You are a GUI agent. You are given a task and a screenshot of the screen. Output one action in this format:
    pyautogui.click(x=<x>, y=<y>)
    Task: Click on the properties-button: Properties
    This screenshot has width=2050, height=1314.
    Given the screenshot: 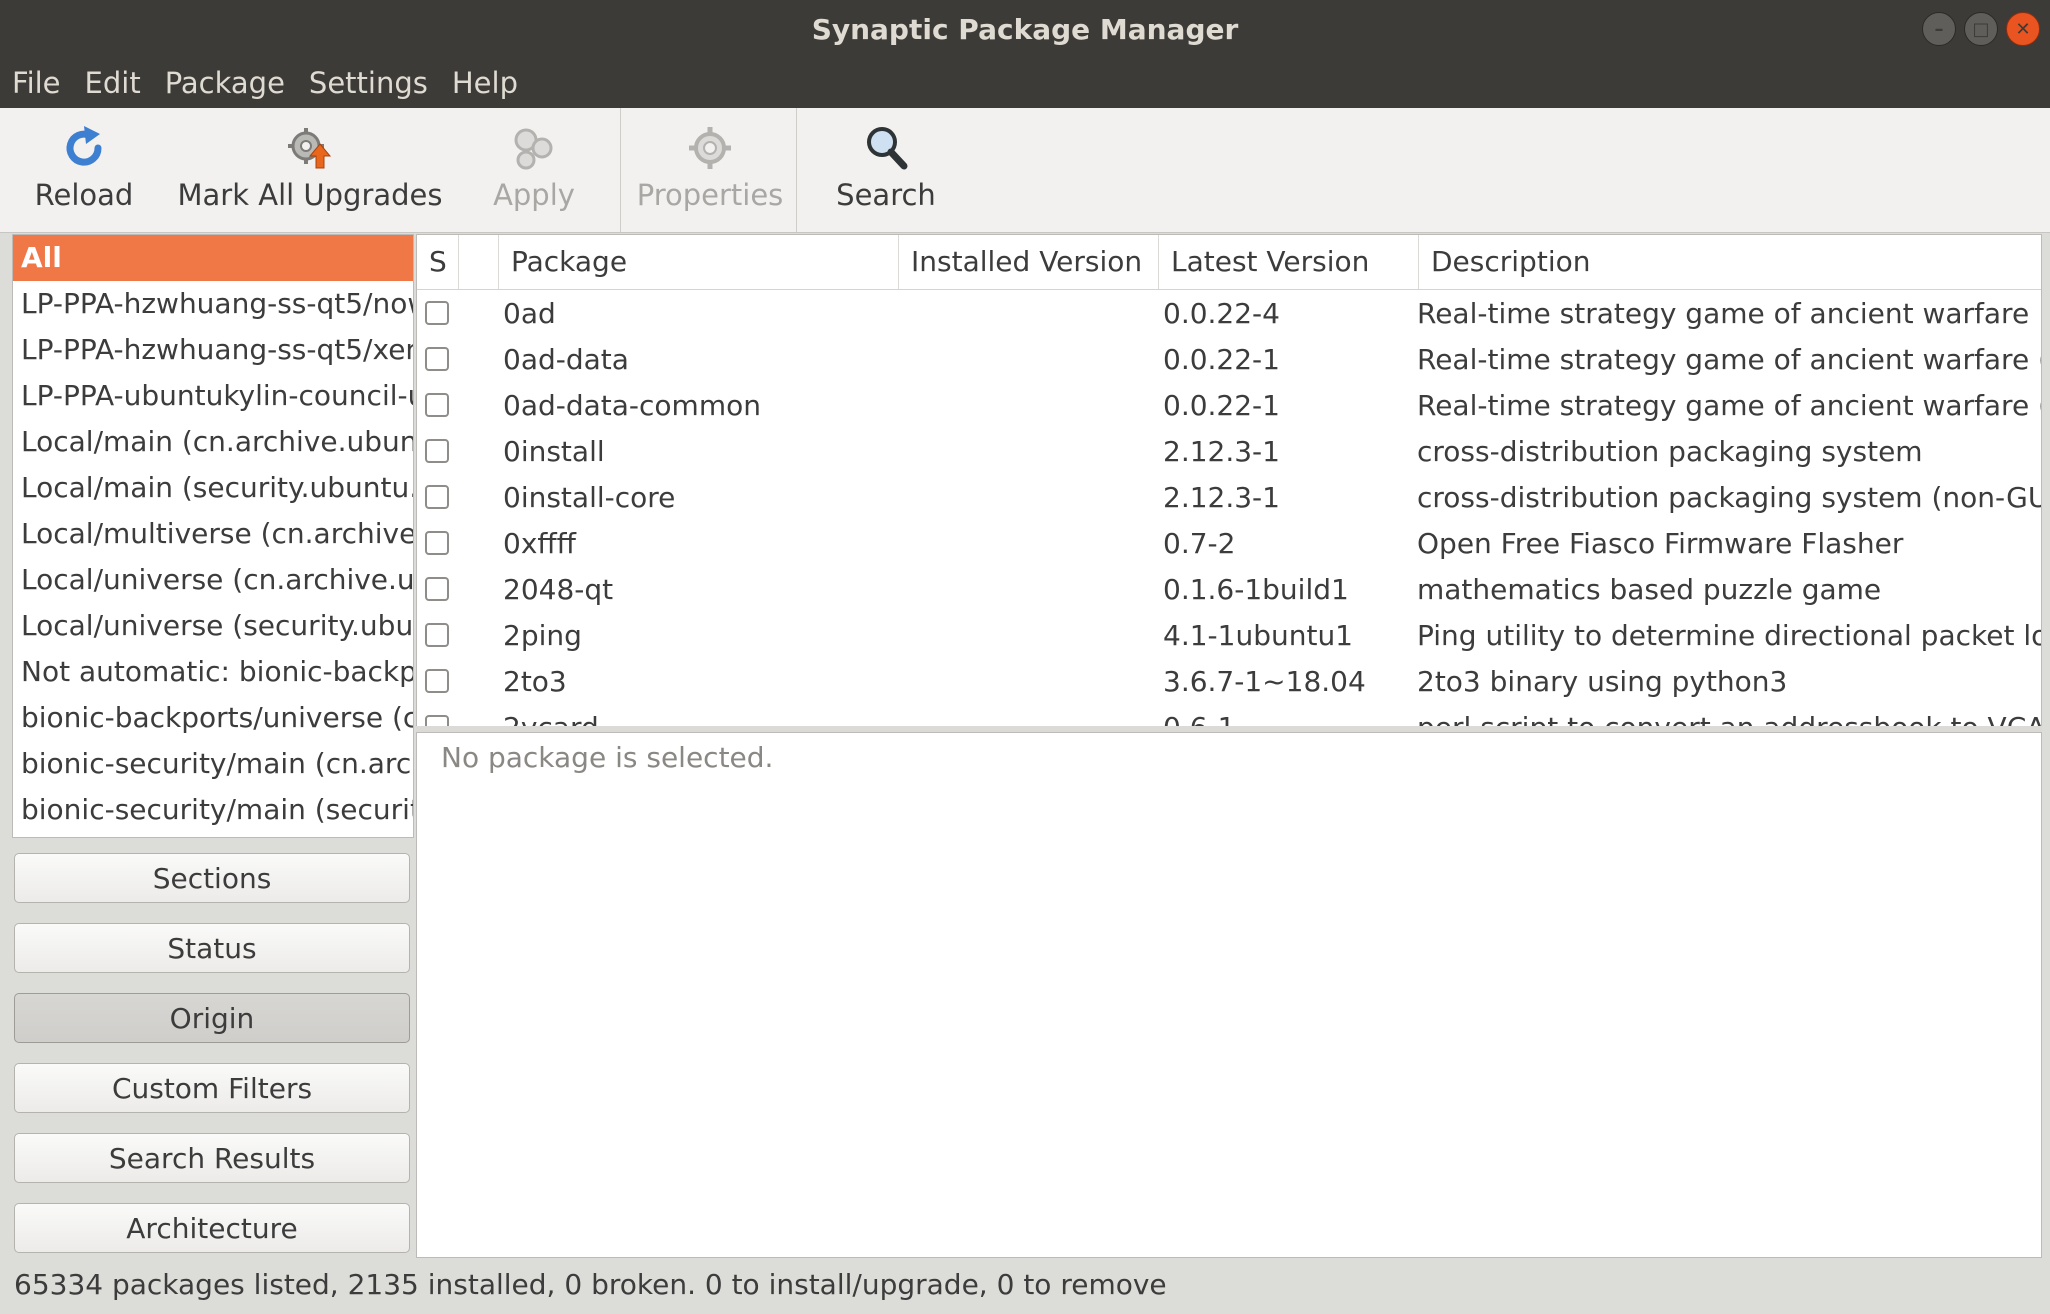 What is the action you would take?
    pyautogui.click(x=710, y=171)
    